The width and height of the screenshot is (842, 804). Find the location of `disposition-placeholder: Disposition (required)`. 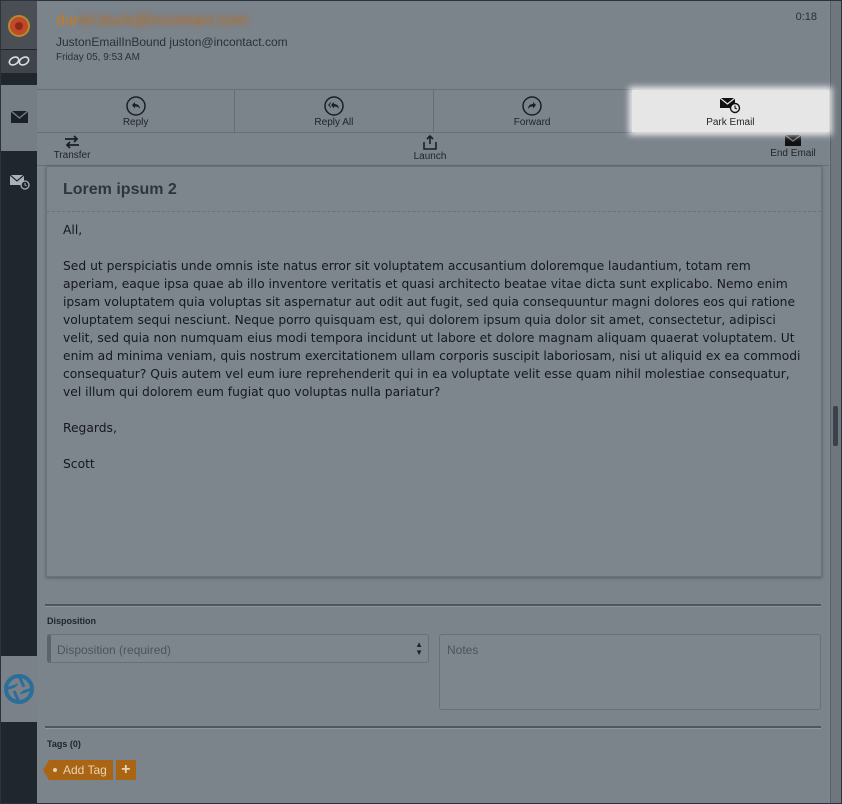

disposition-placeholder: Disposition (required) is located at coordinates (114, 650).